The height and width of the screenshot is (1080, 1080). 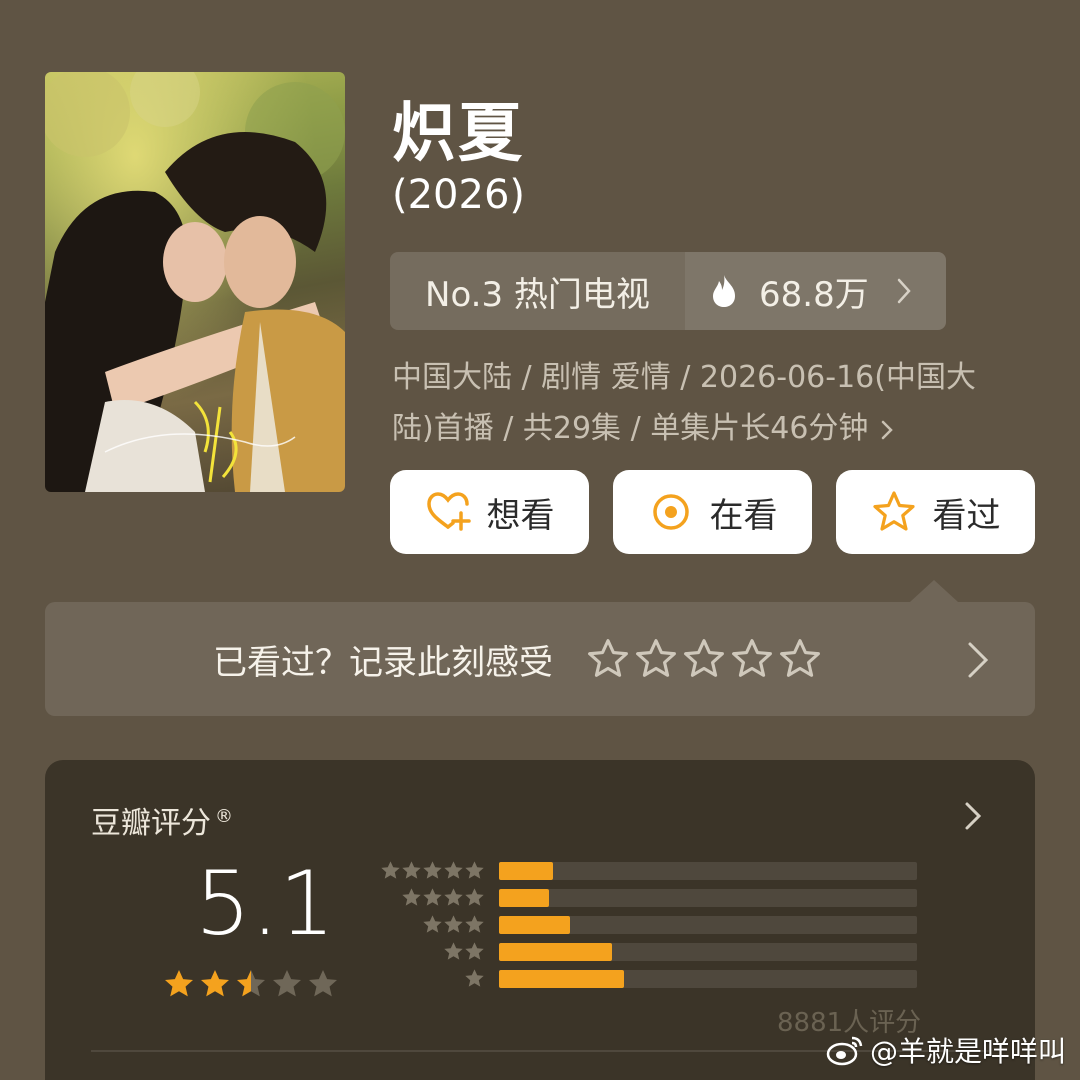 I want to click on rank-label: No.3 热门电视, so click(x=537, y=294).